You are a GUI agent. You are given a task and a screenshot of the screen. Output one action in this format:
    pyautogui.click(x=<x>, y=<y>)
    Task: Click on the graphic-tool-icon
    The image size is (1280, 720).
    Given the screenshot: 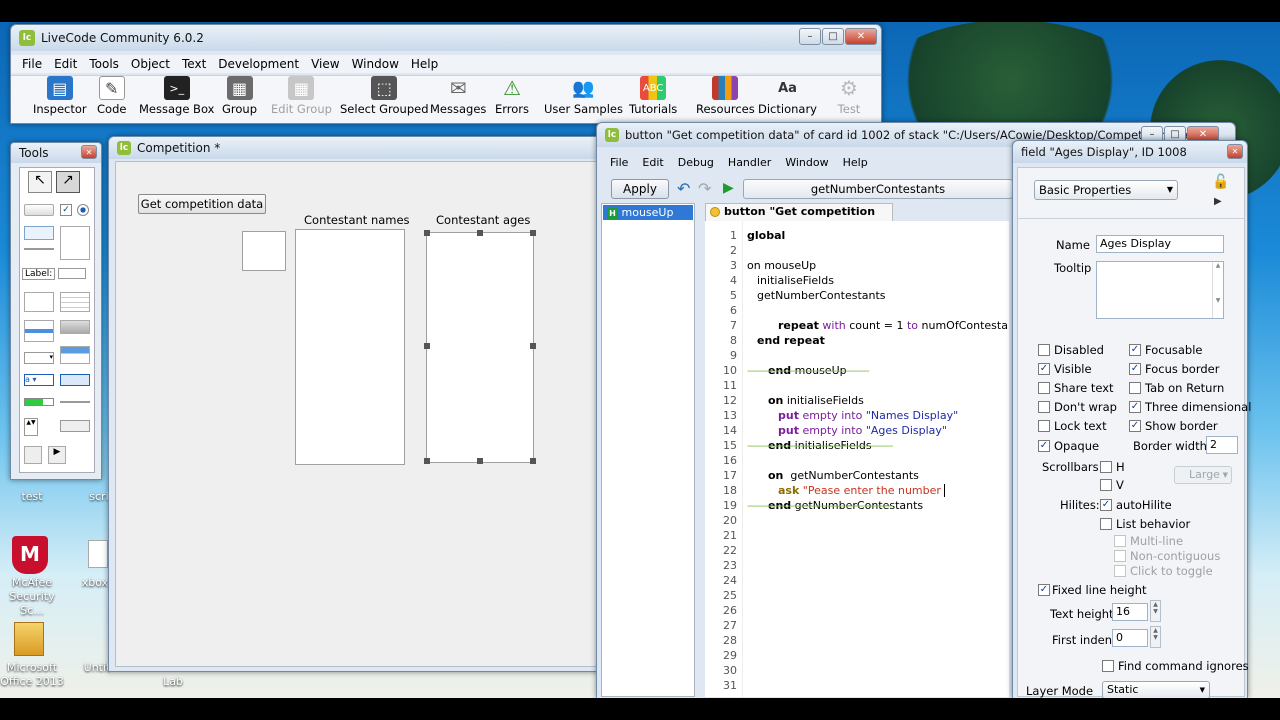 What is the action you would take?
    pyautogui.click(x=33, y=455)
    